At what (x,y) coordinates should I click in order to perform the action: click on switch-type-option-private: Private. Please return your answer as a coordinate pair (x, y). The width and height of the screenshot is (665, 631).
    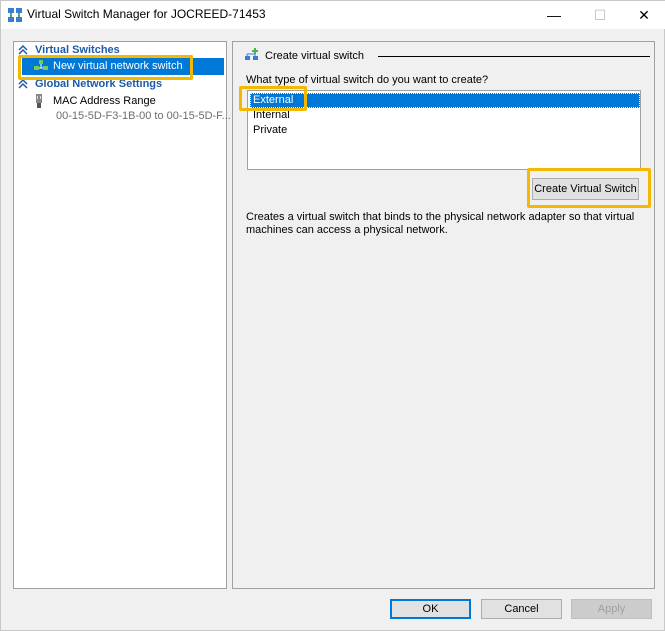
    Looking at the image, I should click on (445, 130).